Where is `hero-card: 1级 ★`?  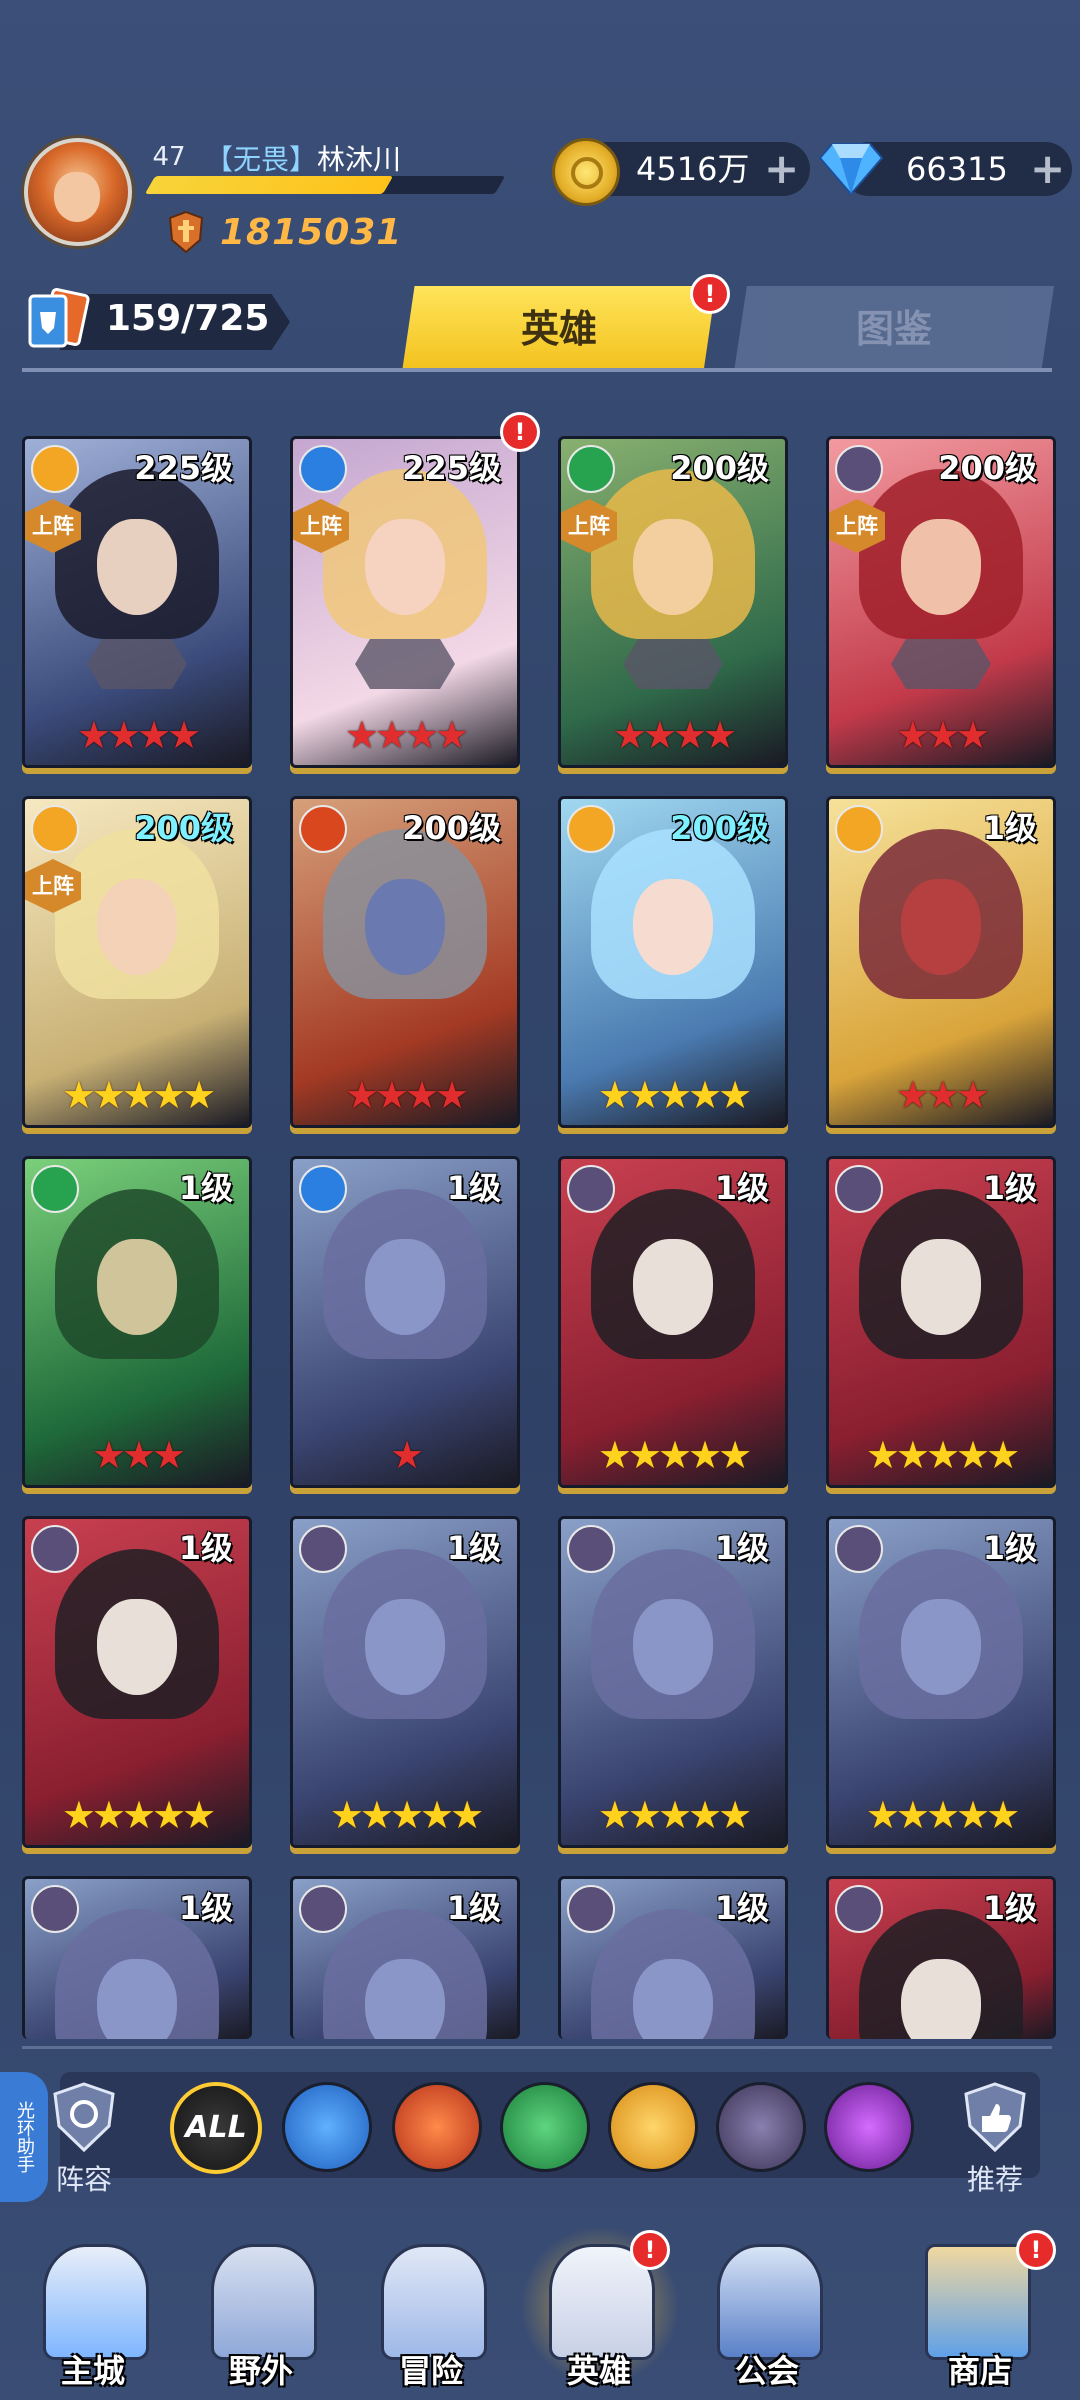 hero-card: 1级 ★ is located at coordinates (405, 1322).